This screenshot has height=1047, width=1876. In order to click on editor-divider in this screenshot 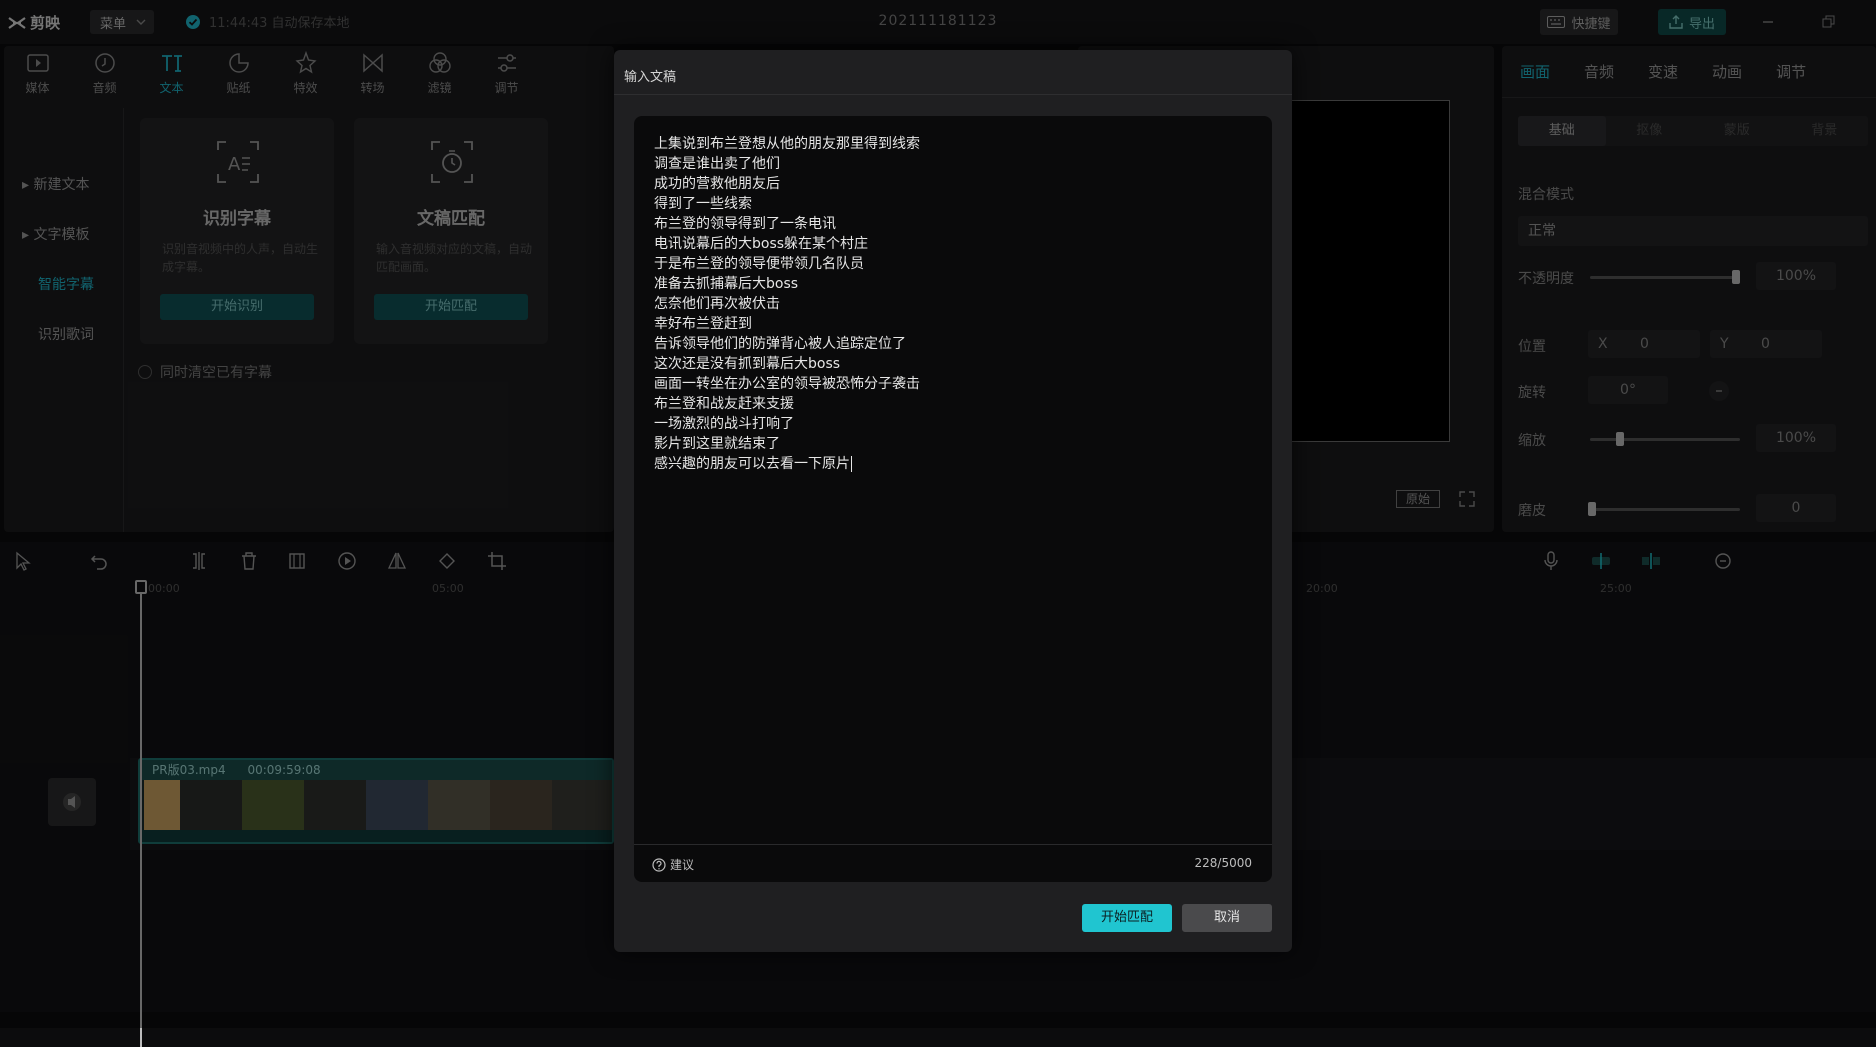, I will do `click(953, 844)`.